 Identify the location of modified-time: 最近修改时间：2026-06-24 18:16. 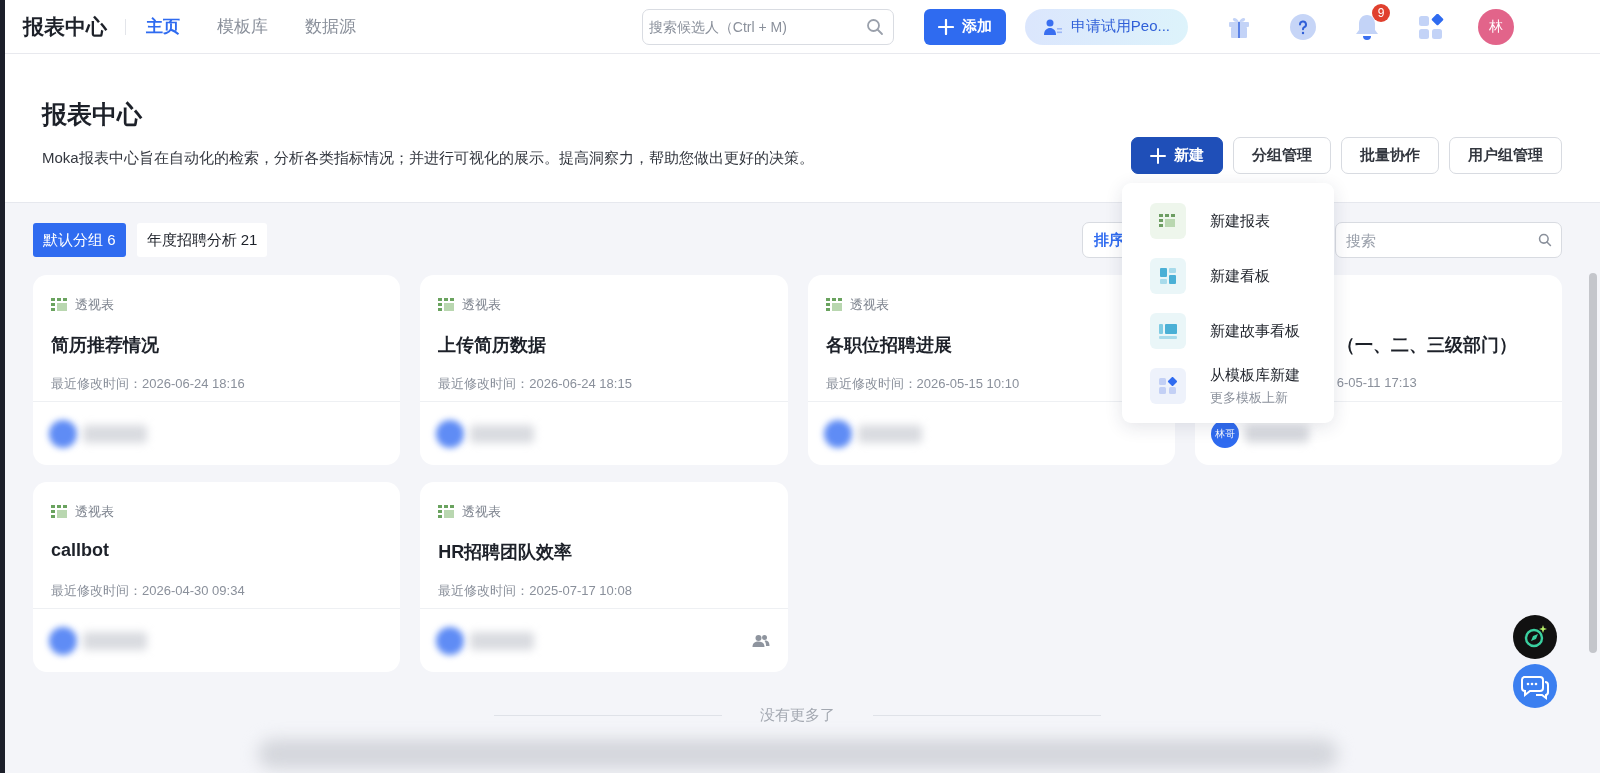
(148, 383).